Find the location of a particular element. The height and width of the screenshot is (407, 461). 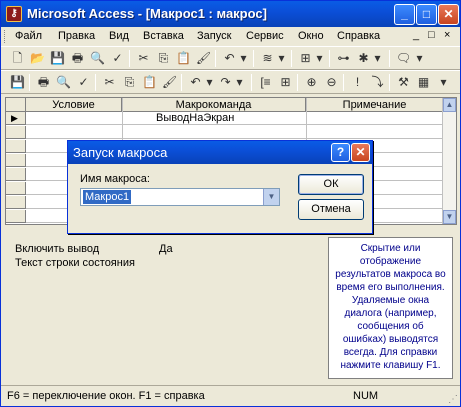

build-icon: ⚒ is located at coordinates (403, 82).